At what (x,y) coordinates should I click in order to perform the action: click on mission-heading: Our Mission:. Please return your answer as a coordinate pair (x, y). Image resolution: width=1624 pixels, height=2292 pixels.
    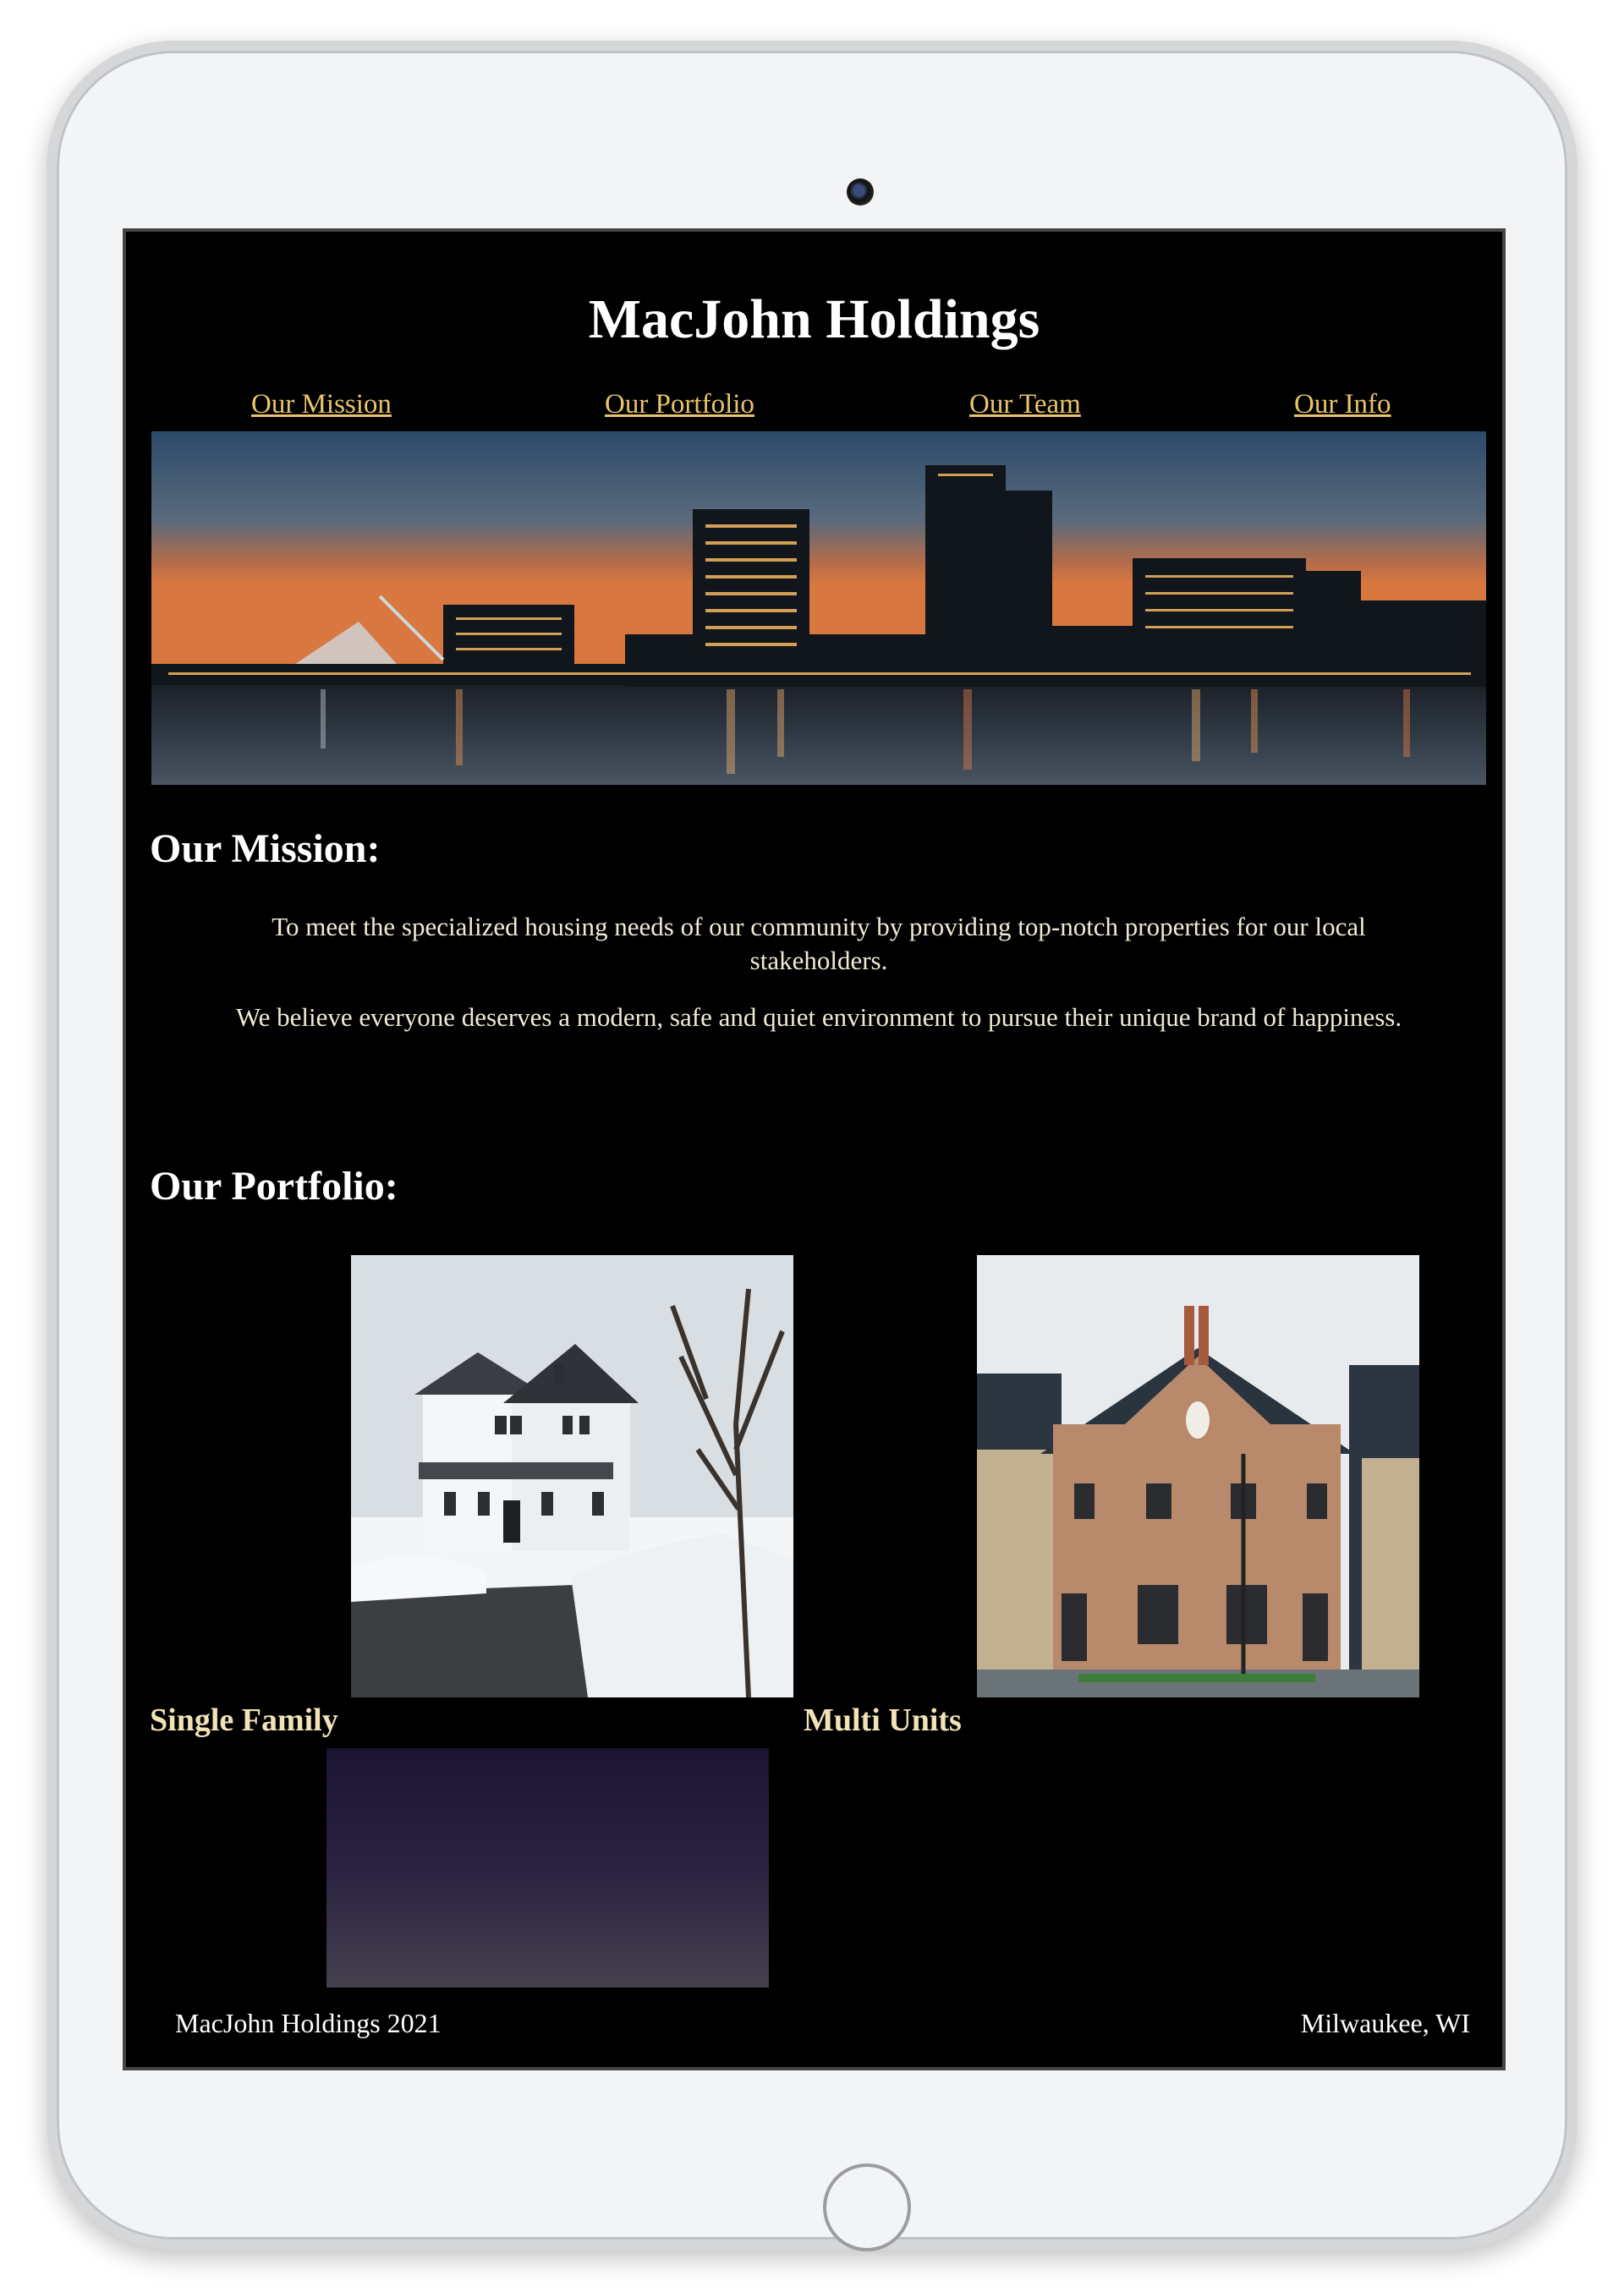
    Looking at the image, I should click on (266, 848).